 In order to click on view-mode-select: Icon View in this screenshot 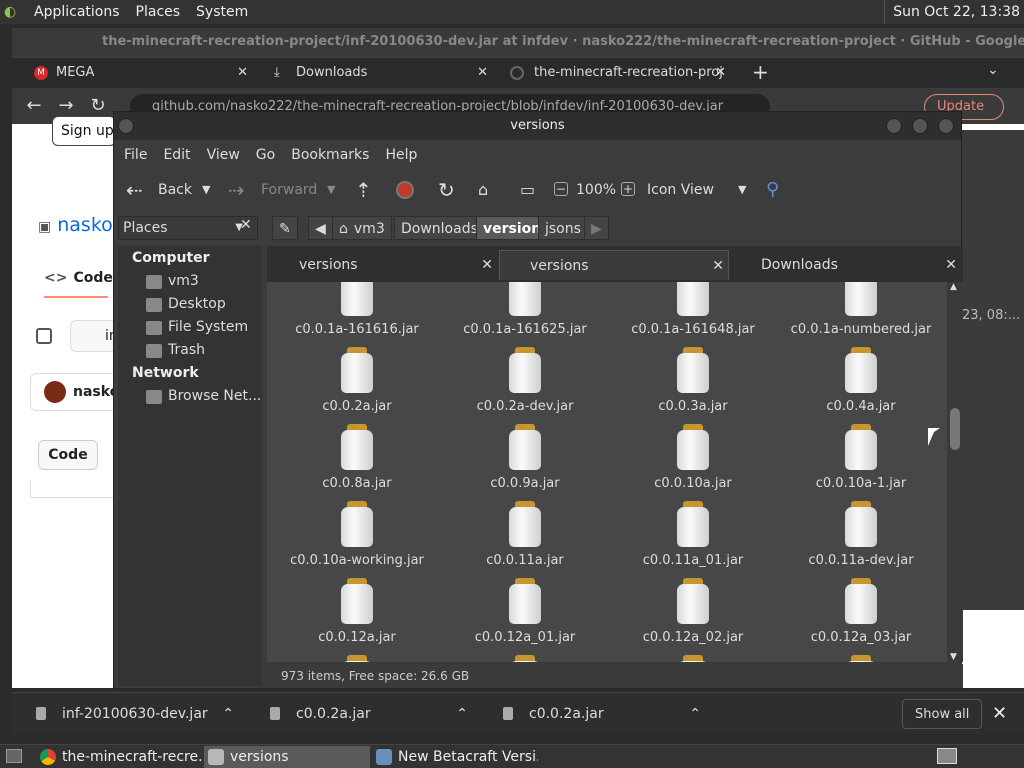, I will do `click(680, 190)`.